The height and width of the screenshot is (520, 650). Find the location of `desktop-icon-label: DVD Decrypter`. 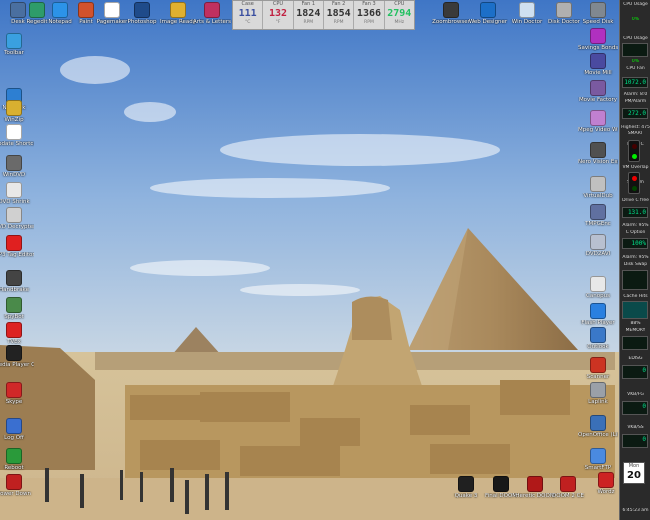

desktop-icon-label: DVD Decrypter is located at coordinates (17, 227).